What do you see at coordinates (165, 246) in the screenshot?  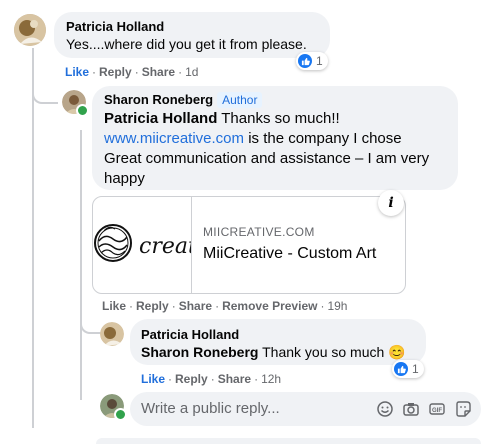 I see `logo-script-text: creat` at bounding box center [165, 246].